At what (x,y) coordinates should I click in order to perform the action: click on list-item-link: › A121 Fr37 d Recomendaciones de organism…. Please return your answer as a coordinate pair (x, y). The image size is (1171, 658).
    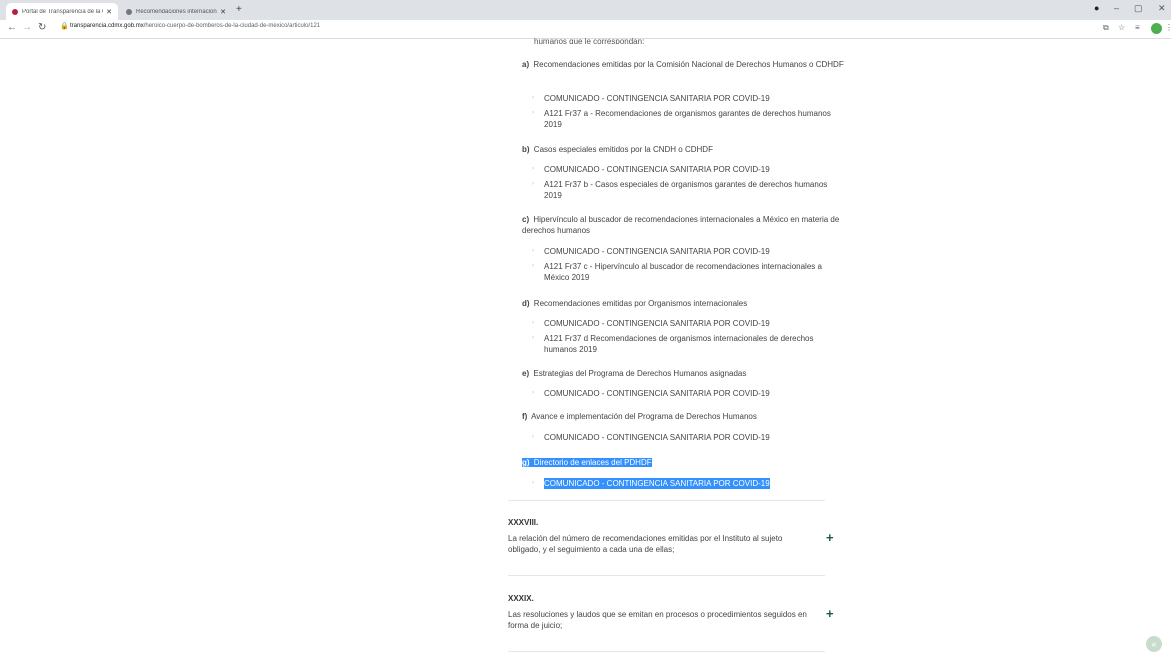
    Looking at the image, I should click on (688, 344).